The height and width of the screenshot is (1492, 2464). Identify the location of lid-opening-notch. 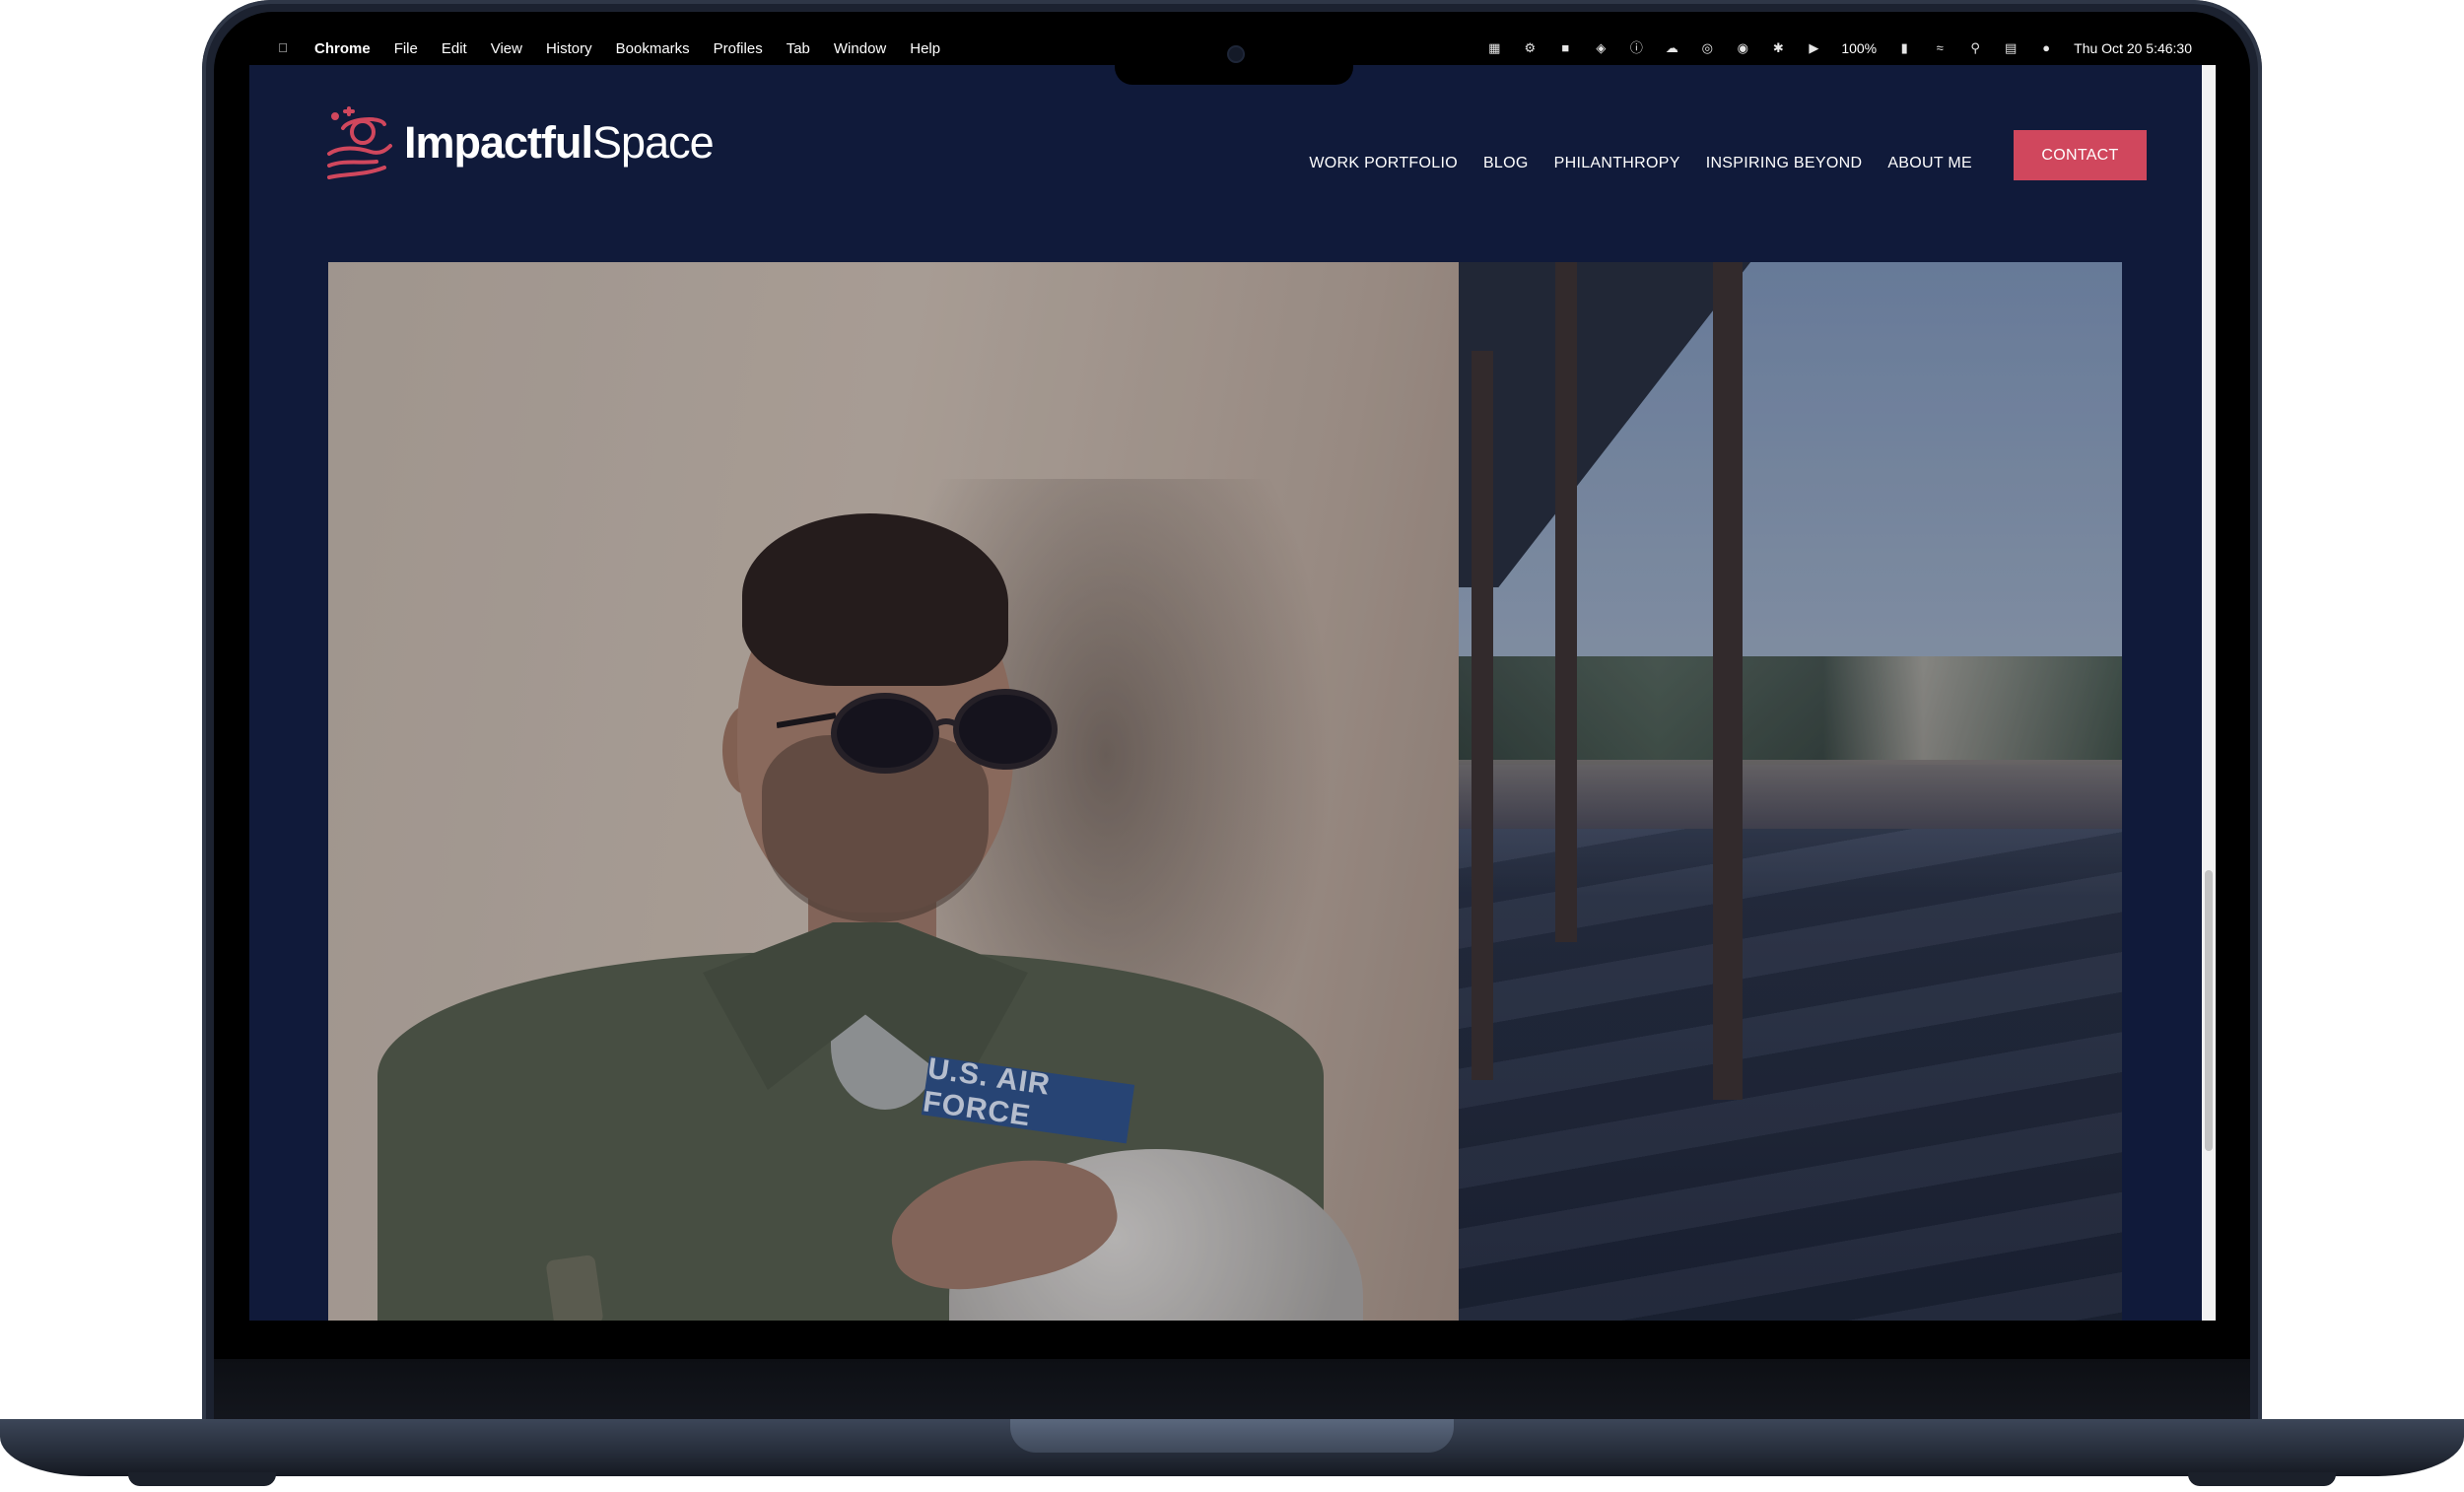
(1232, 1436).